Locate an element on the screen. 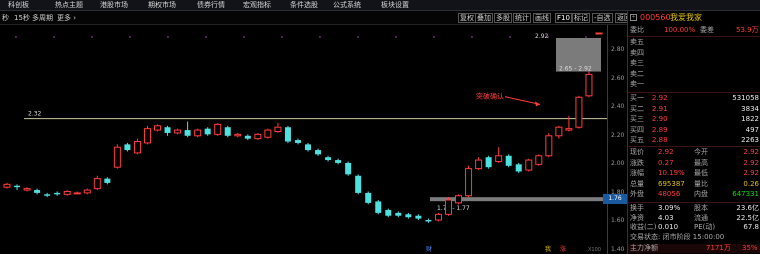 The image size is (760, 254). toolbar-button: 叠加 is located at coordinates (484, 18).